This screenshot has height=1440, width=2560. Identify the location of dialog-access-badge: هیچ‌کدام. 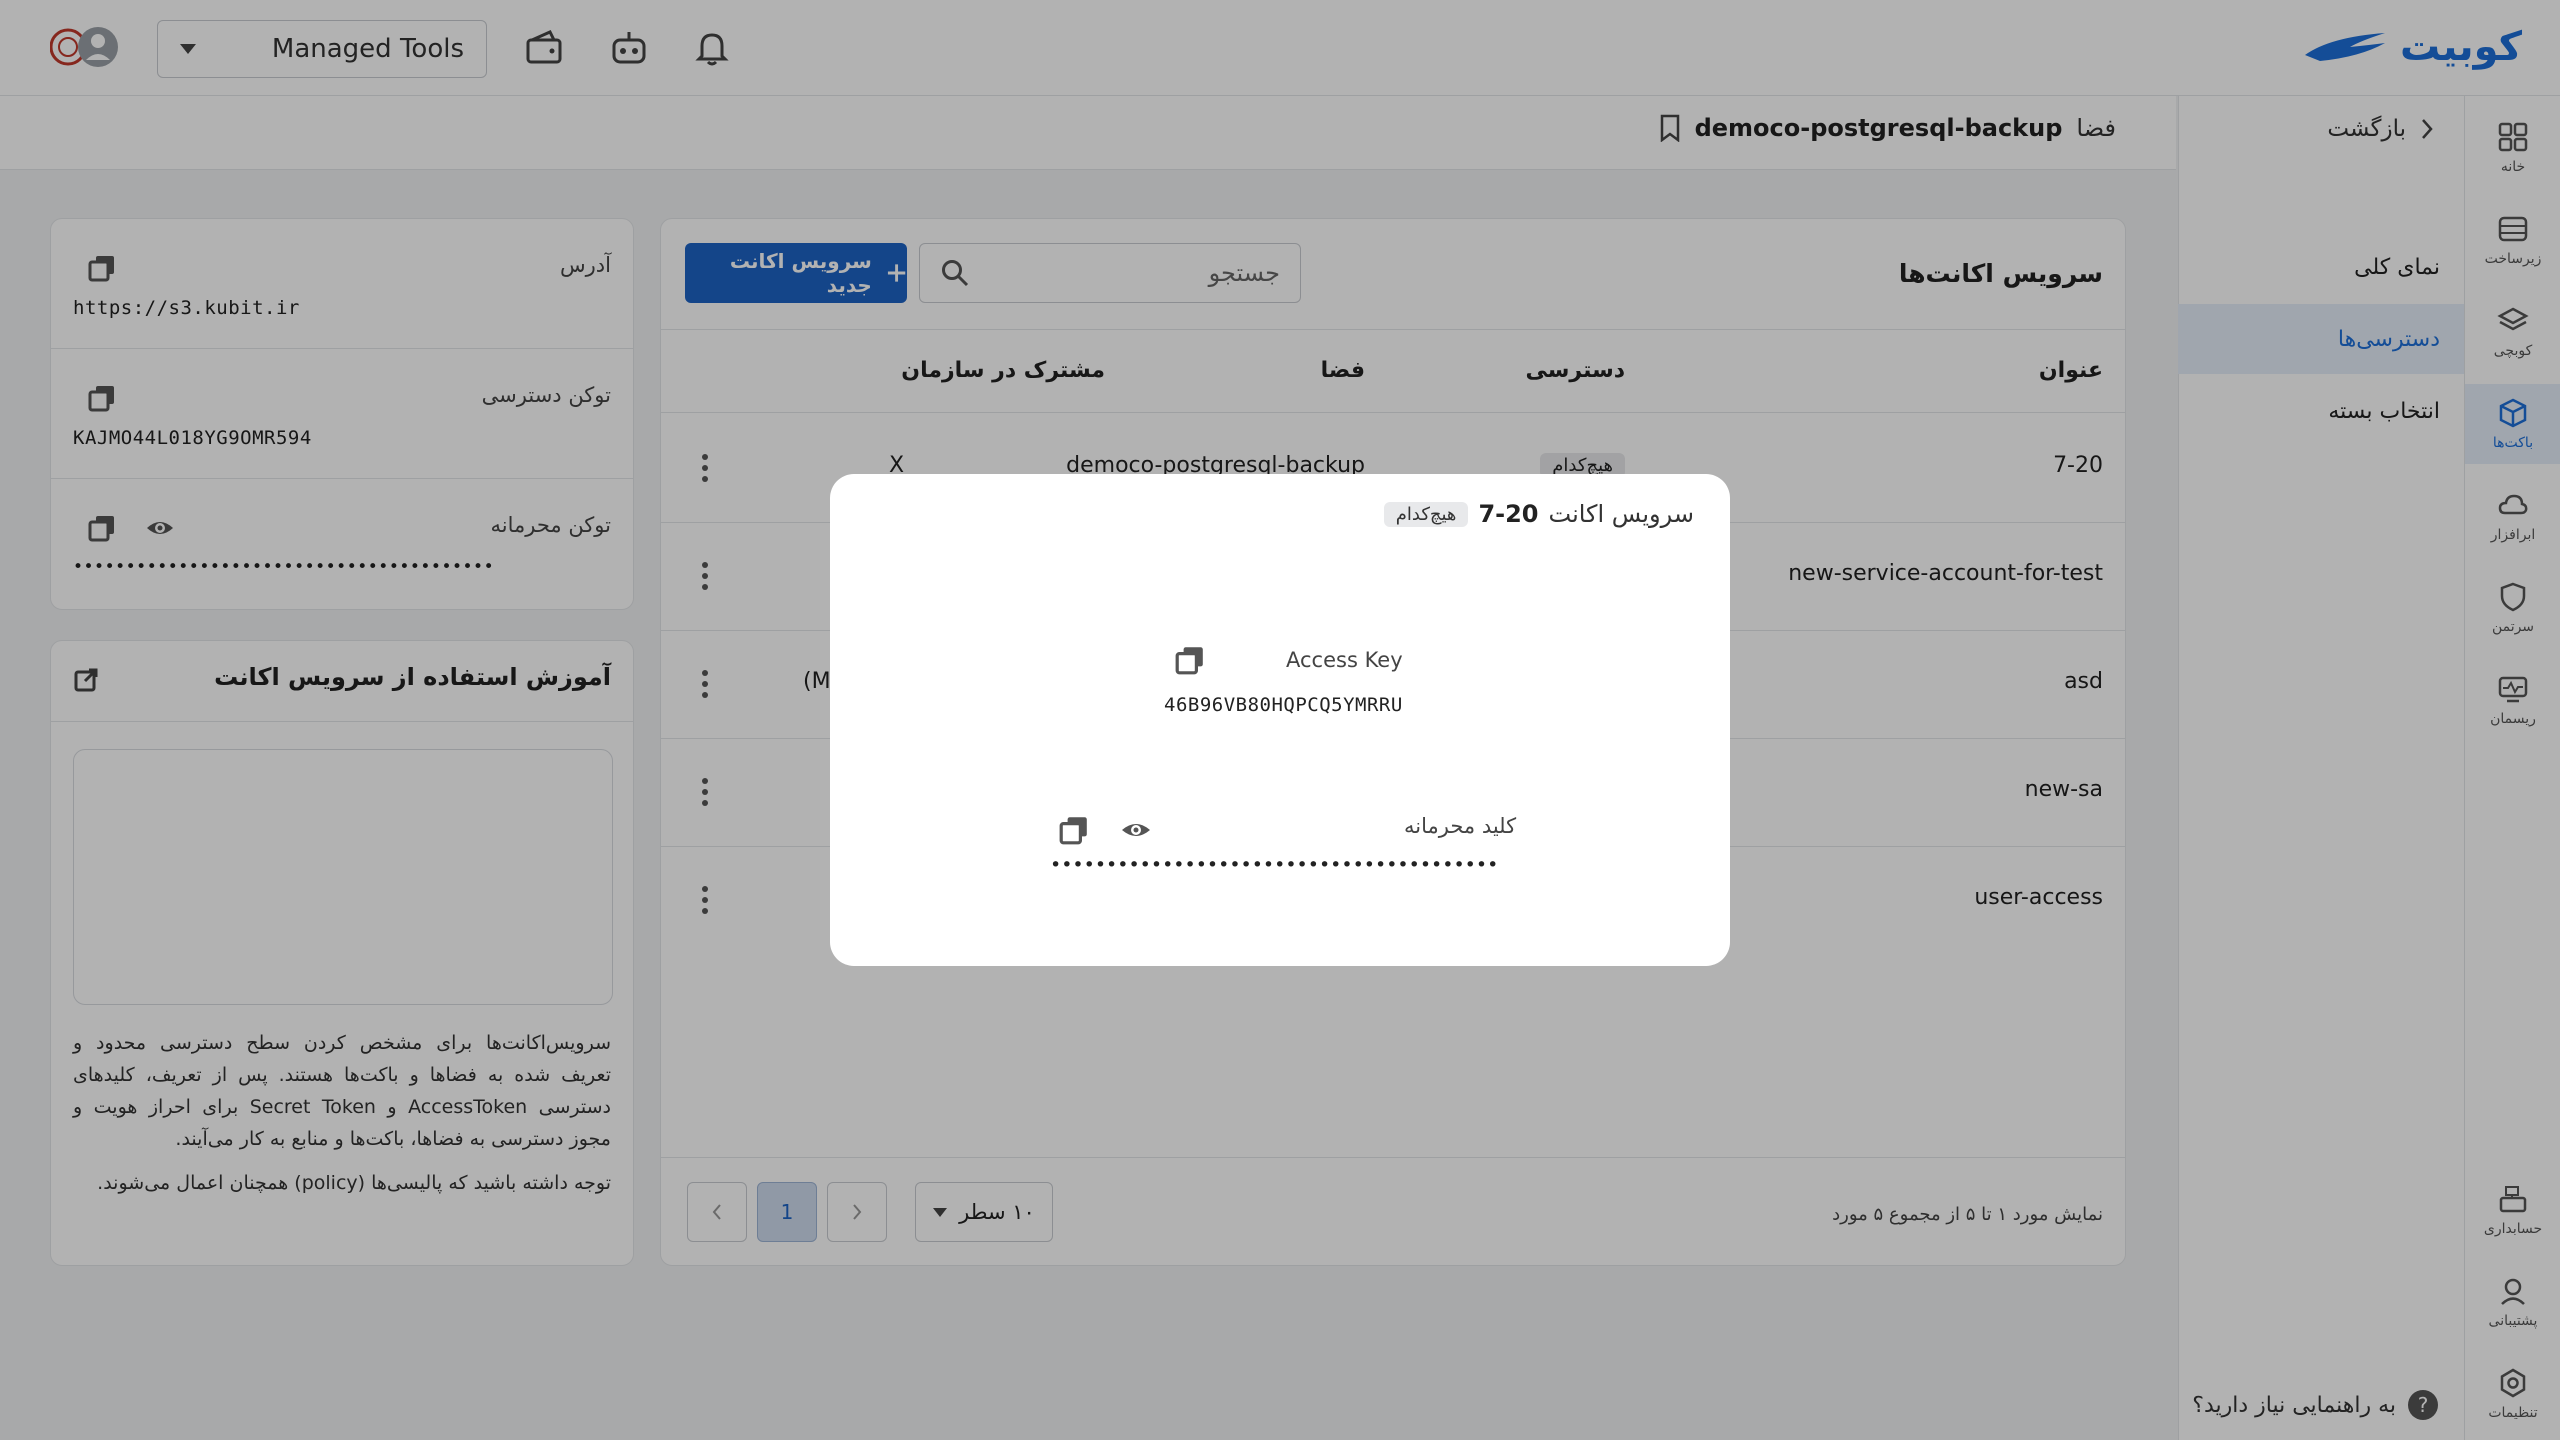
(1426, 514).